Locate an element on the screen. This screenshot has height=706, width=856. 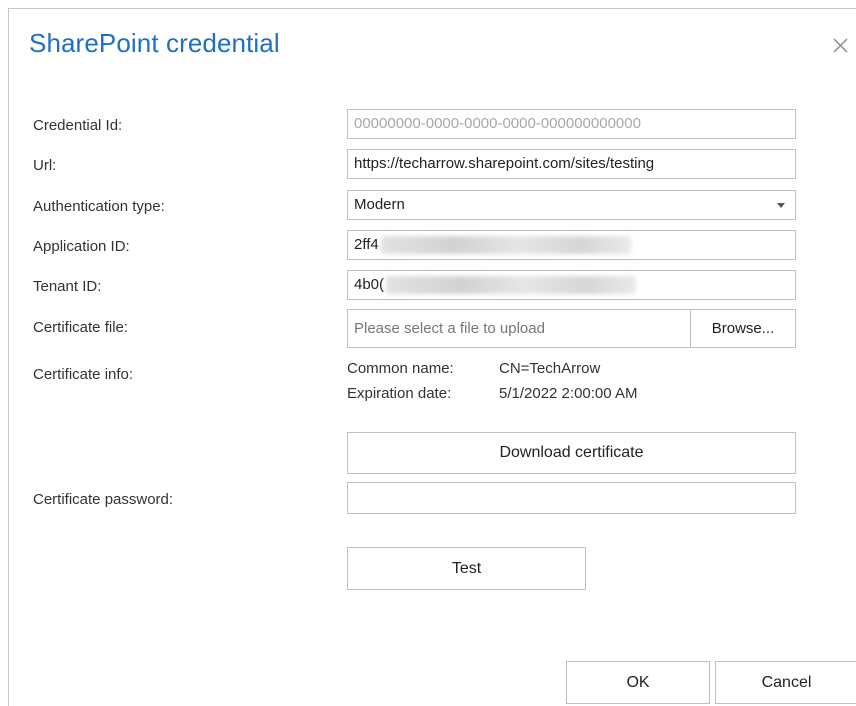
tenant-id-value: 4b0( is located at coordinates (369, 284).